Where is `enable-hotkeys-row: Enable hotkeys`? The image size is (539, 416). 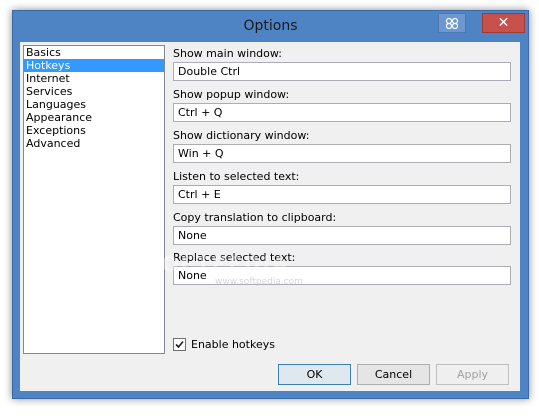
enable-hotkeys-row: Enable hotkeys is located at coordinates (224, 344).